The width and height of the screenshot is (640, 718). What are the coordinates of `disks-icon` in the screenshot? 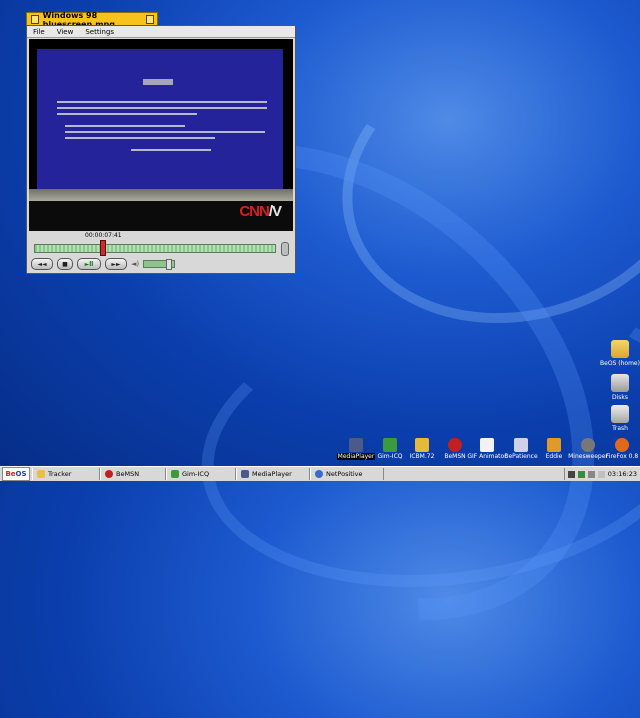 It's located at (620, 383).